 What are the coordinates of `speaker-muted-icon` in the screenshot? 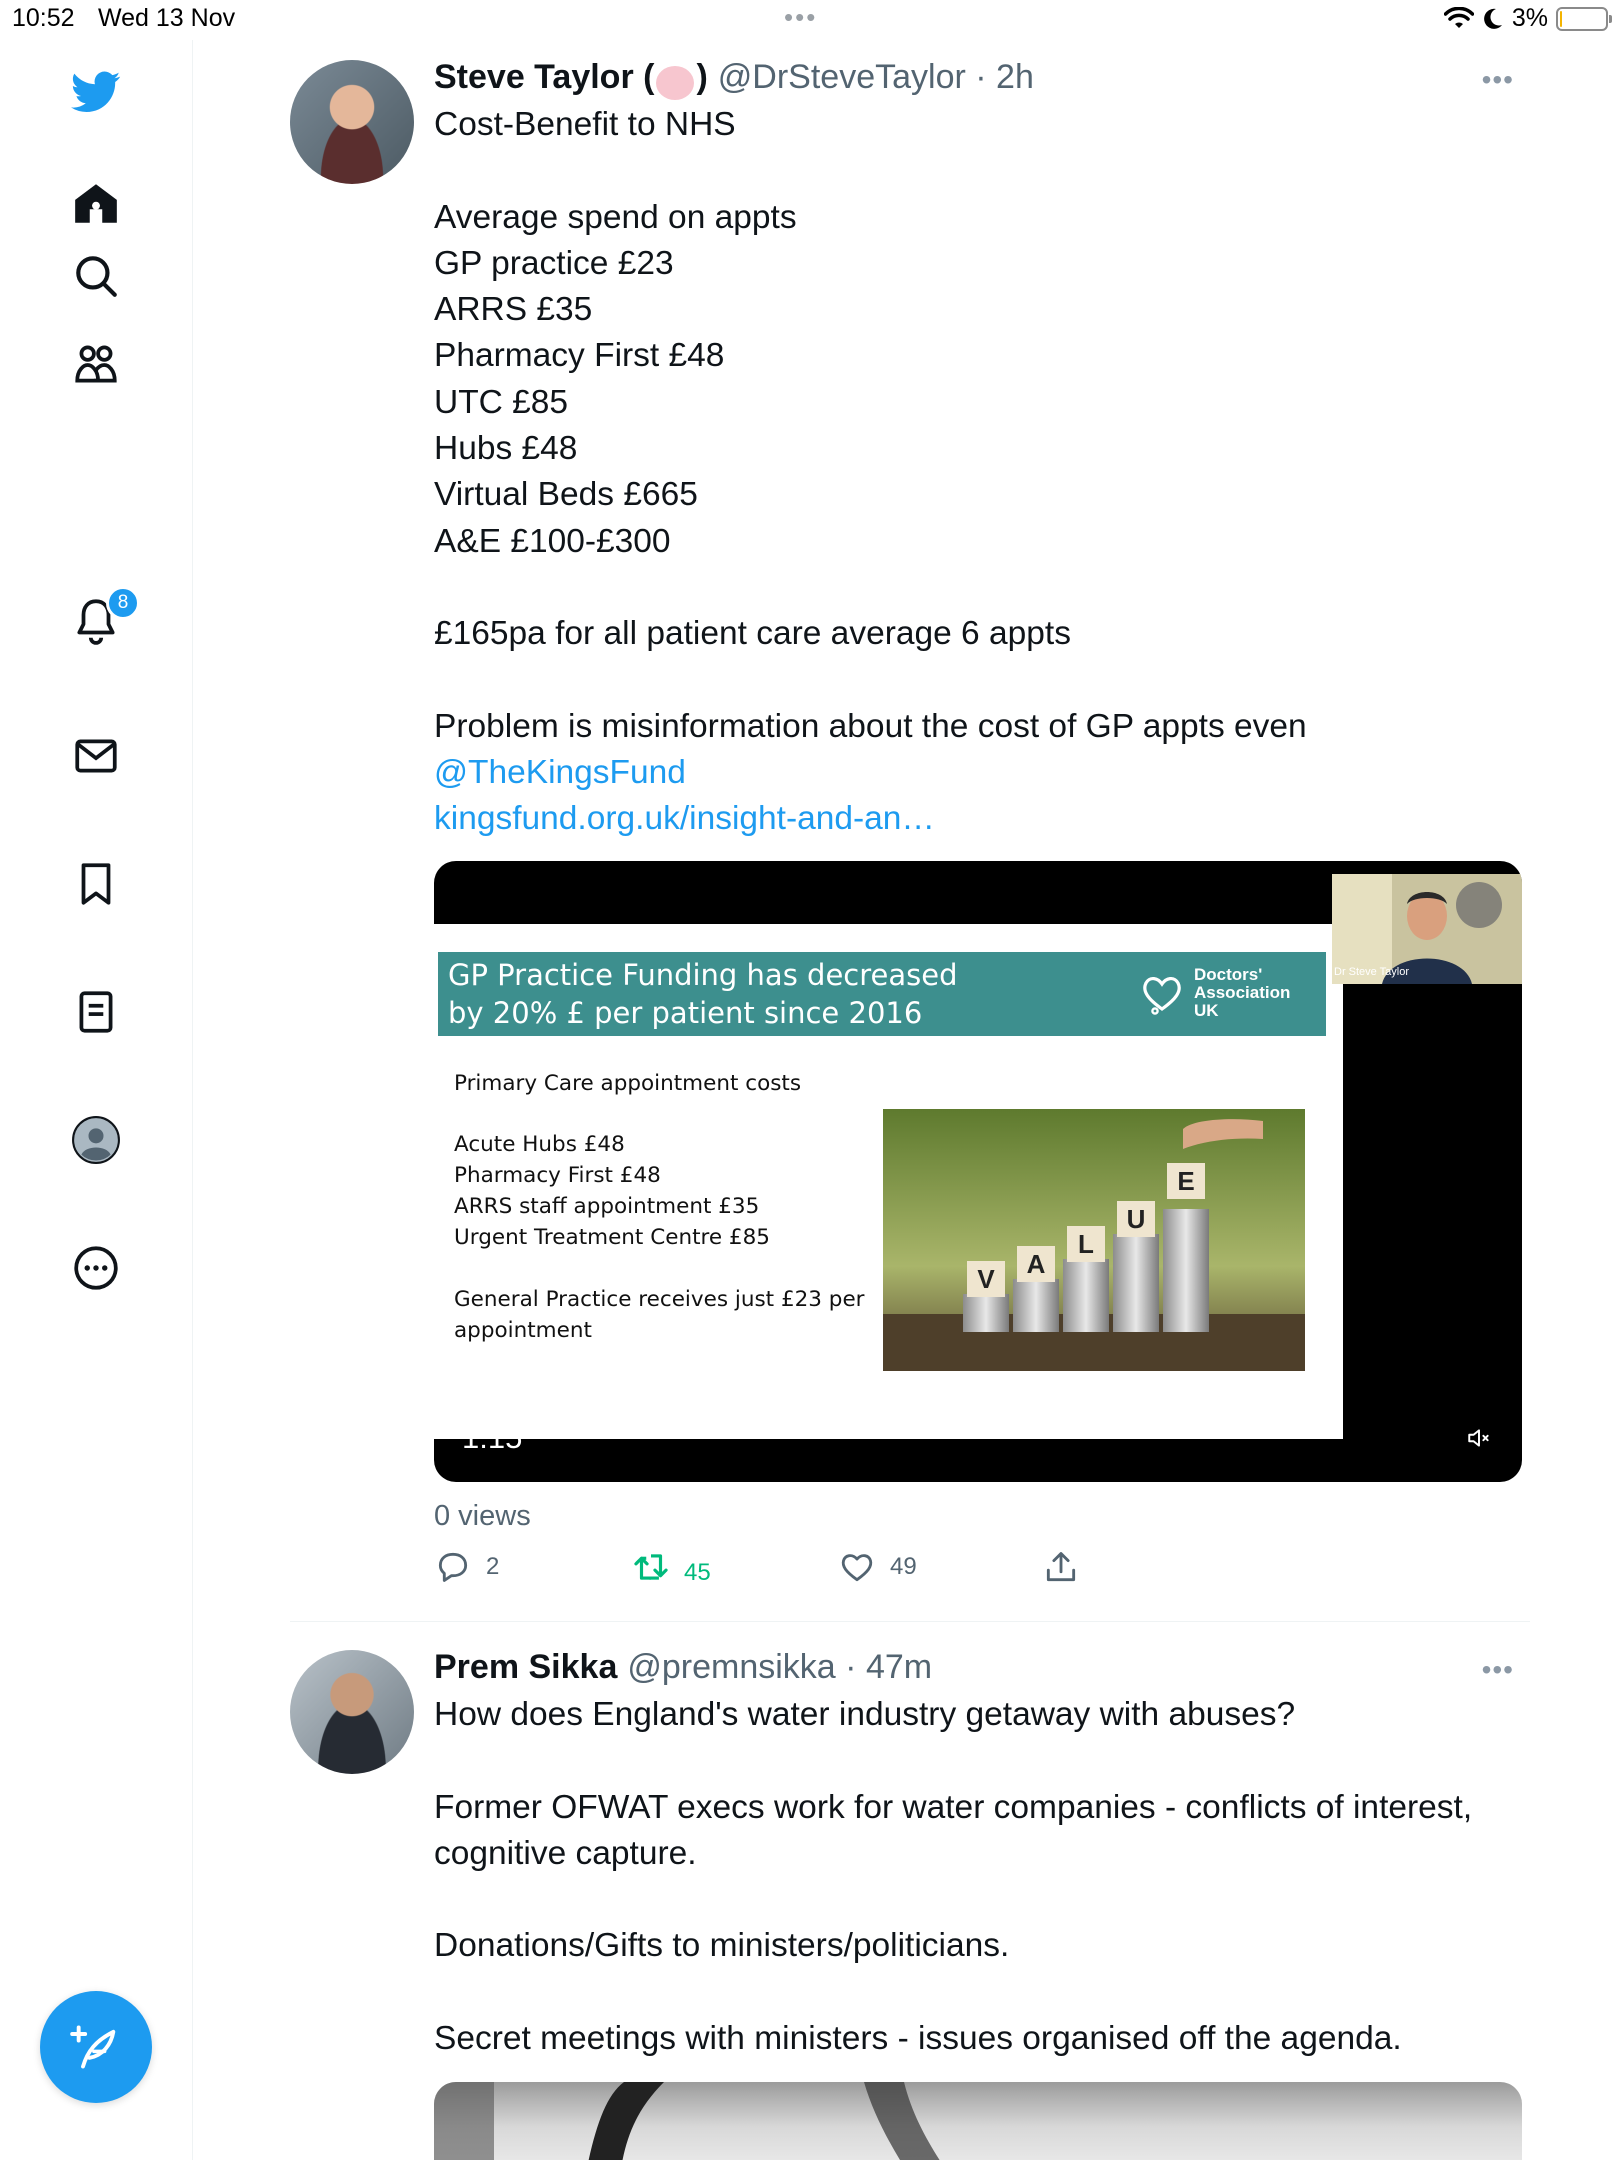 It's located at (1478, 1438).